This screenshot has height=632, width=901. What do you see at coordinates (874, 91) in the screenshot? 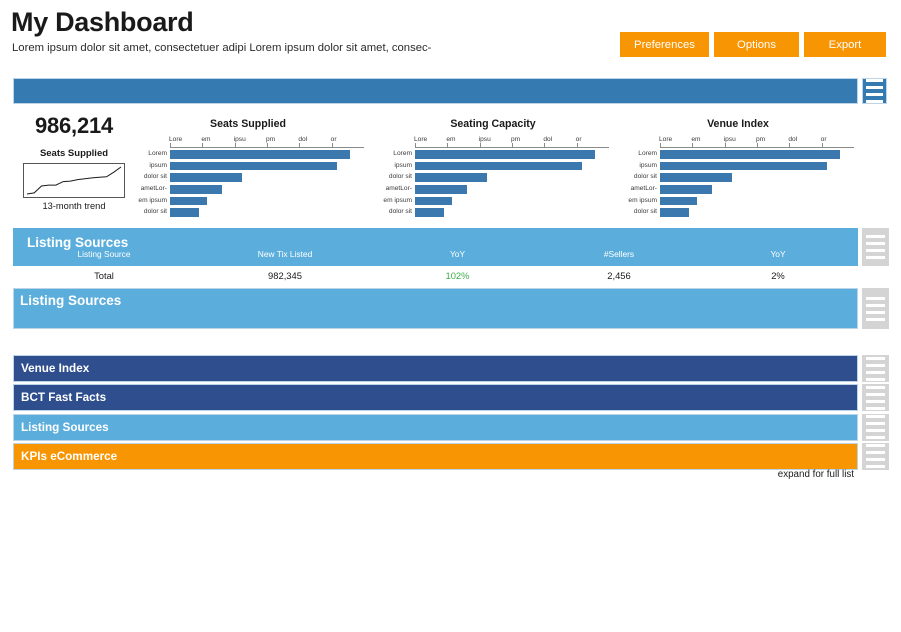
I see `drag-handle-icon-top` at bounding box center [874, 91].